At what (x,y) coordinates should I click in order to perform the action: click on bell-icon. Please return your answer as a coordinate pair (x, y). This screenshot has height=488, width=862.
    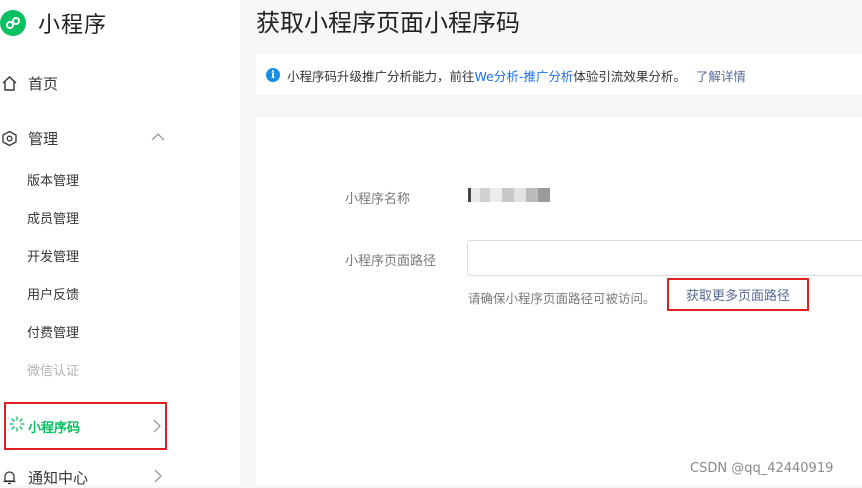
    Looking at the image, I should click on (9, 478).